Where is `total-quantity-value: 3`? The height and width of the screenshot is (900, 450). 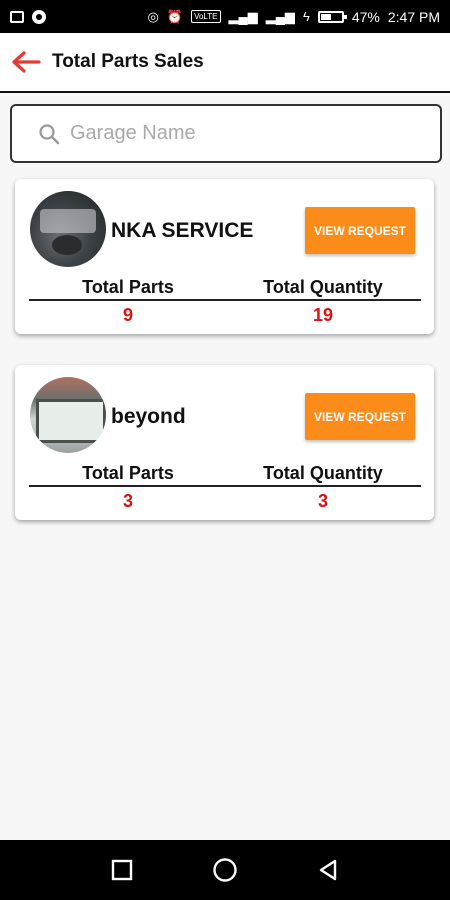 total-quantity-value: 3 is located at coordinates (322, 501).